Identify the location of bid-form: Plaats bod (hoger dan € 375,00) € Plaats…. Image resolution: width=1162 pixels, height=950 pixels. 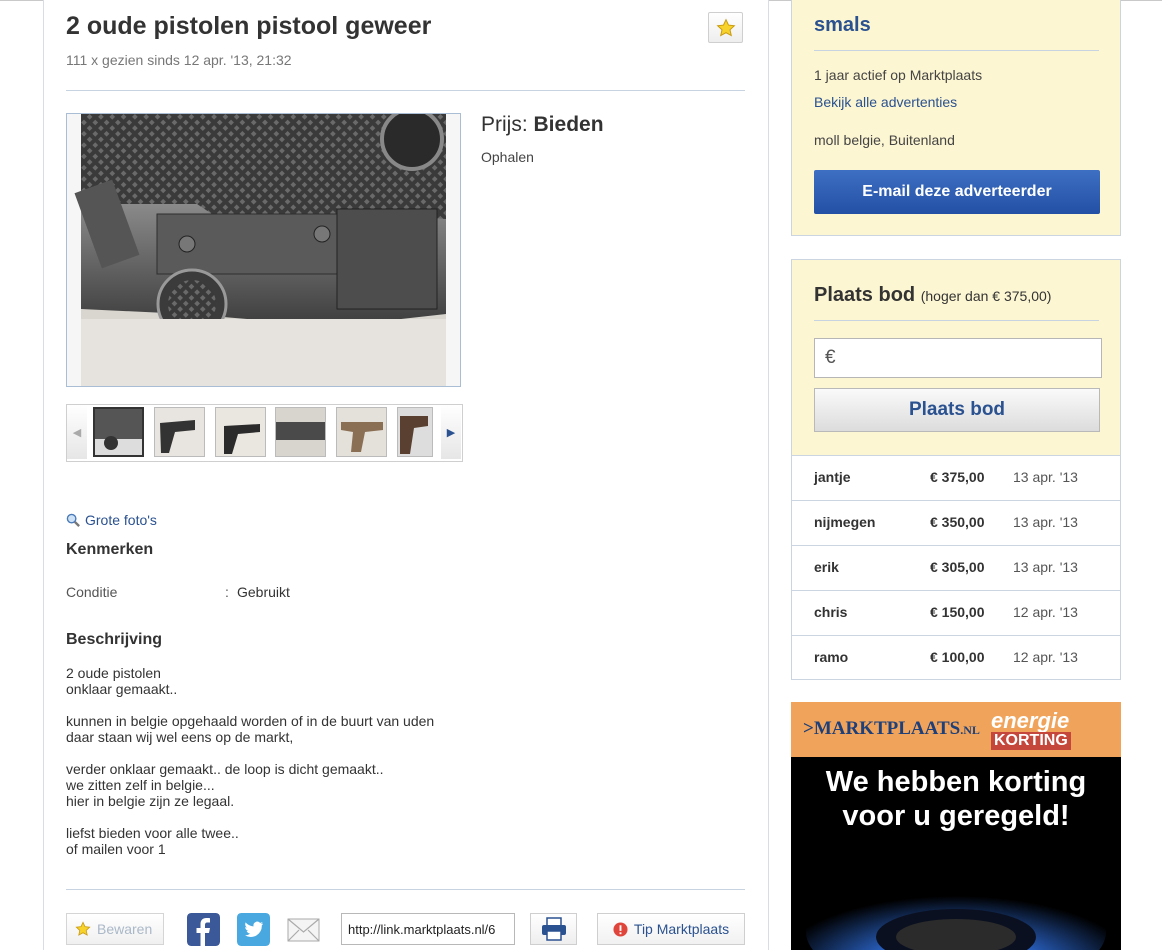
(956, 357).